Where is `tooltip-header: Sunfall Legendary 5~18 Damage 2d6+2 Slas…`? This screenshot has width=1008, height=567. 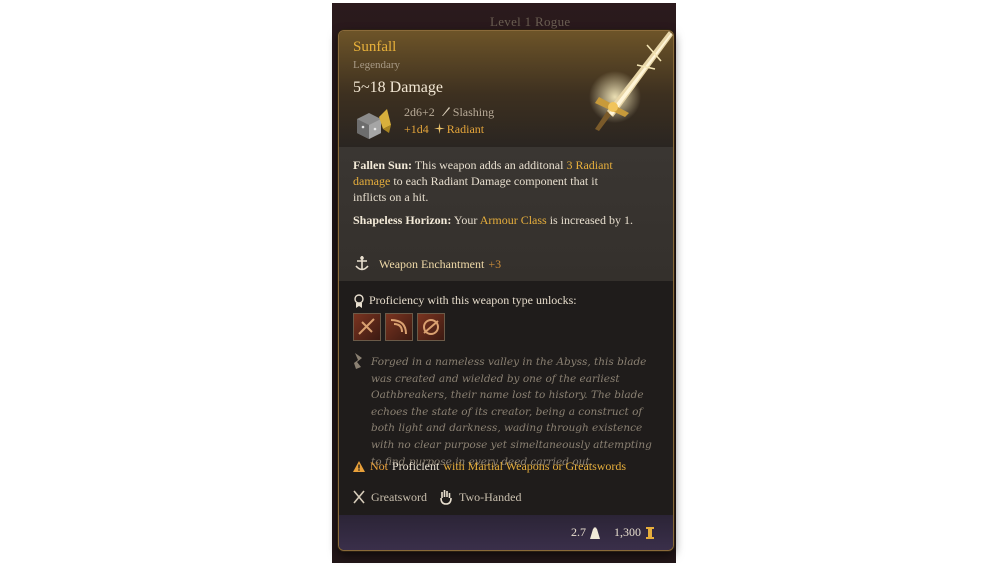 tooltip-header: Sunfall Legendary 5~18 Damage 2d6+2 Slas… is located at coordinates (506, 89).